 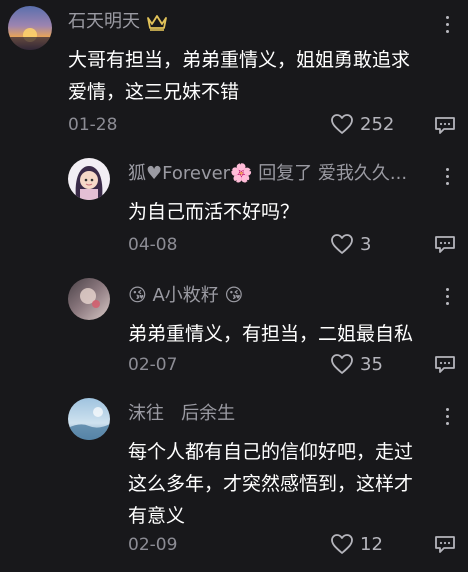 What do you see at coordinates (271, 484) in the screenshot?
I see `comment-text-line: 这么多年，才突然感悟到，这样才` at bounding box center [271, 484].